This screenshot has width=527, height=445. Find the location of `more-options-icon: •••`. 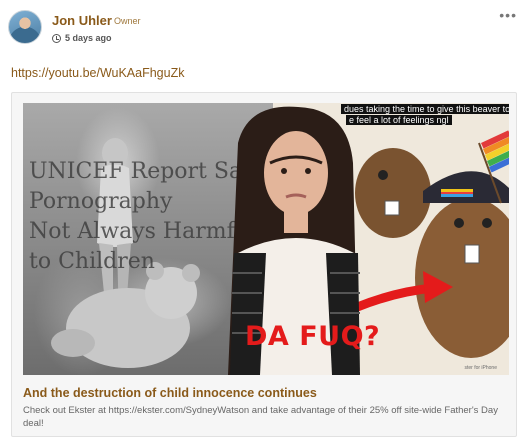

more-options-icon: ••• is located at coordinates (508, 15).